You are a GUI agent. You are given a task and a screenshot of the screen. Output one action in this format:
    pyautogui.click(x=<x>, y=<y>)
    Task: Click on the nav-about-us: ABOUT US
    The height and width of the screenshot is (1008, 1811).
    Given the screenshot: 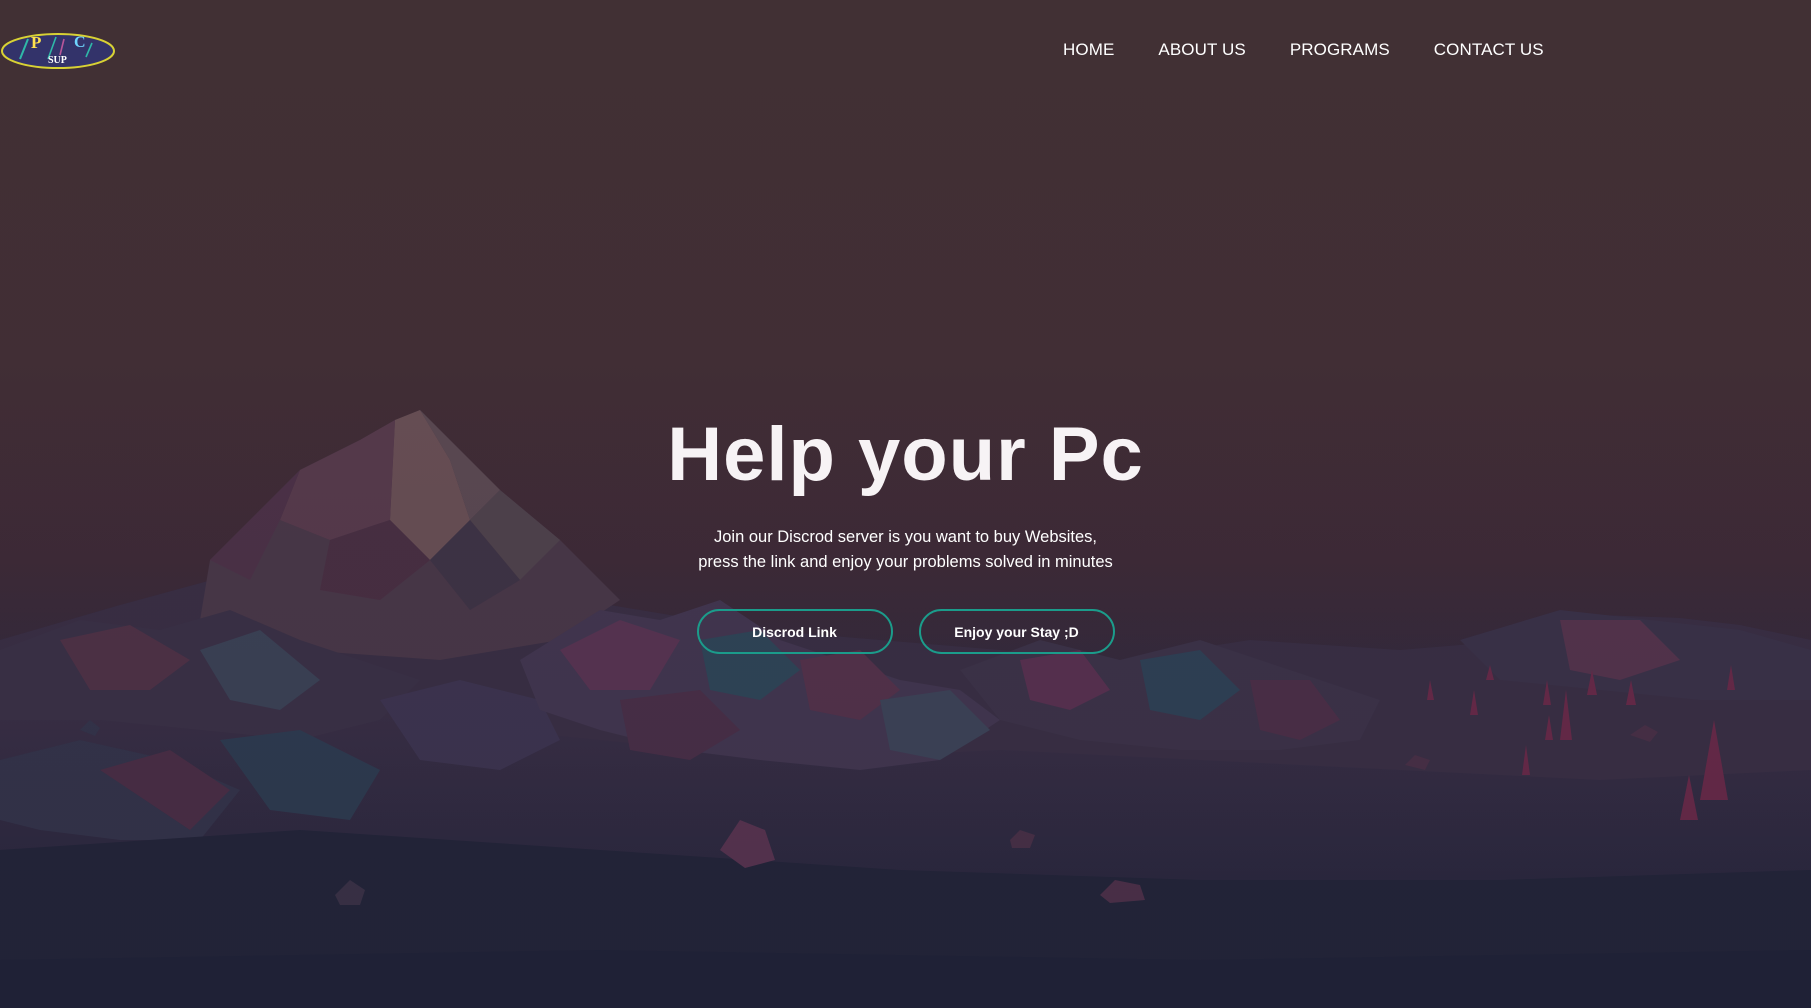 What is the action you would take?
    pyautogui.click(x=1201, y=50)
    